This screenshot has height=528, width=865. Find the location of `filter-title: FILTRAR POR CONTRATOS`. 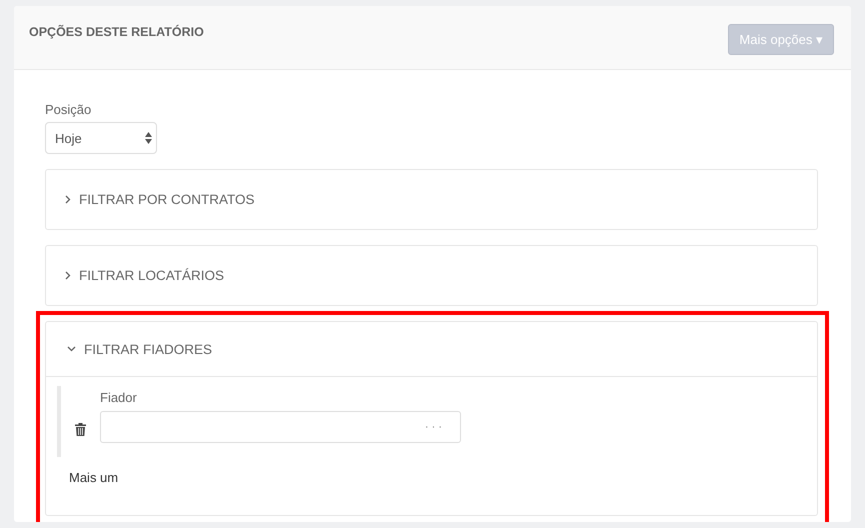

filter-title: FILTRAR POR CONTRATOS is located at coordinates (167, 199).